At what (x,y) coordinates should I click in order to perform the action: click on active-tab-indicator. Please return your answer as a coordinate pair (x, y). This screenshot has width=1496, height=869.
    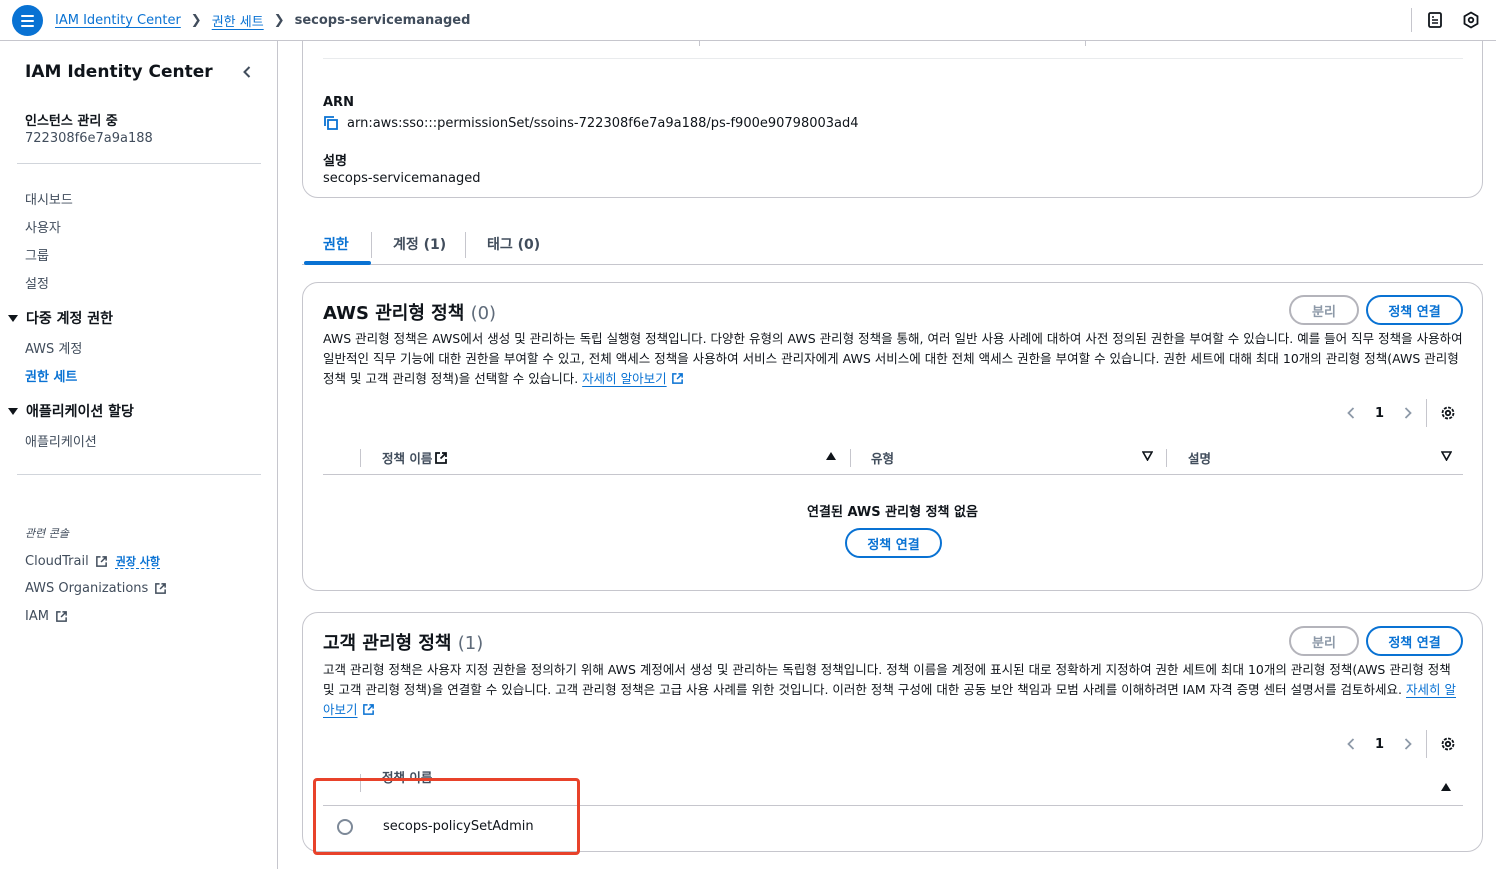
    Looking at the image, I should click on (337, 263).